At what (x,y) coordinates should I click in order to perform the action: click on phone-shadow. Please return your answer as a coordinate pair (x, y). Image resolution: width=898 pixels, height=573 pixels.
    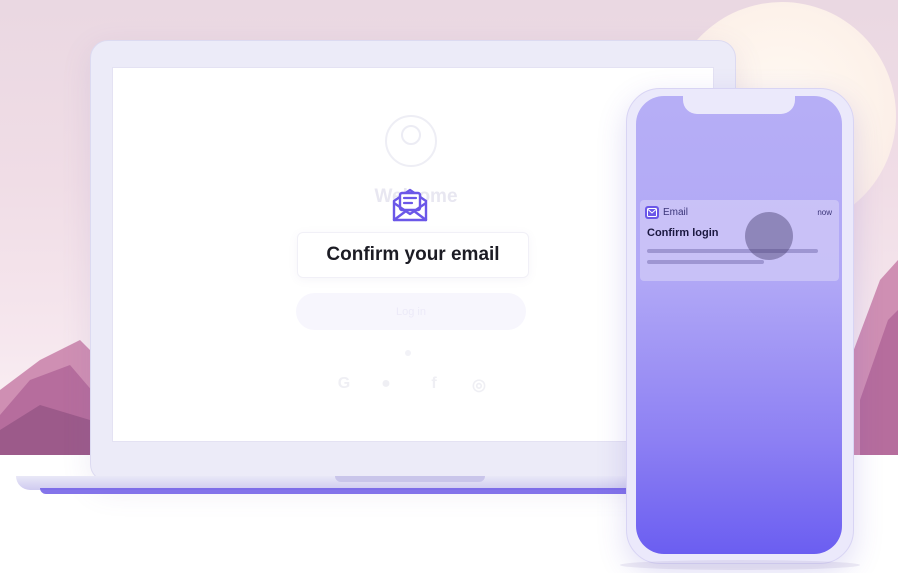
    Looking at the image, I should click on (740, 565).